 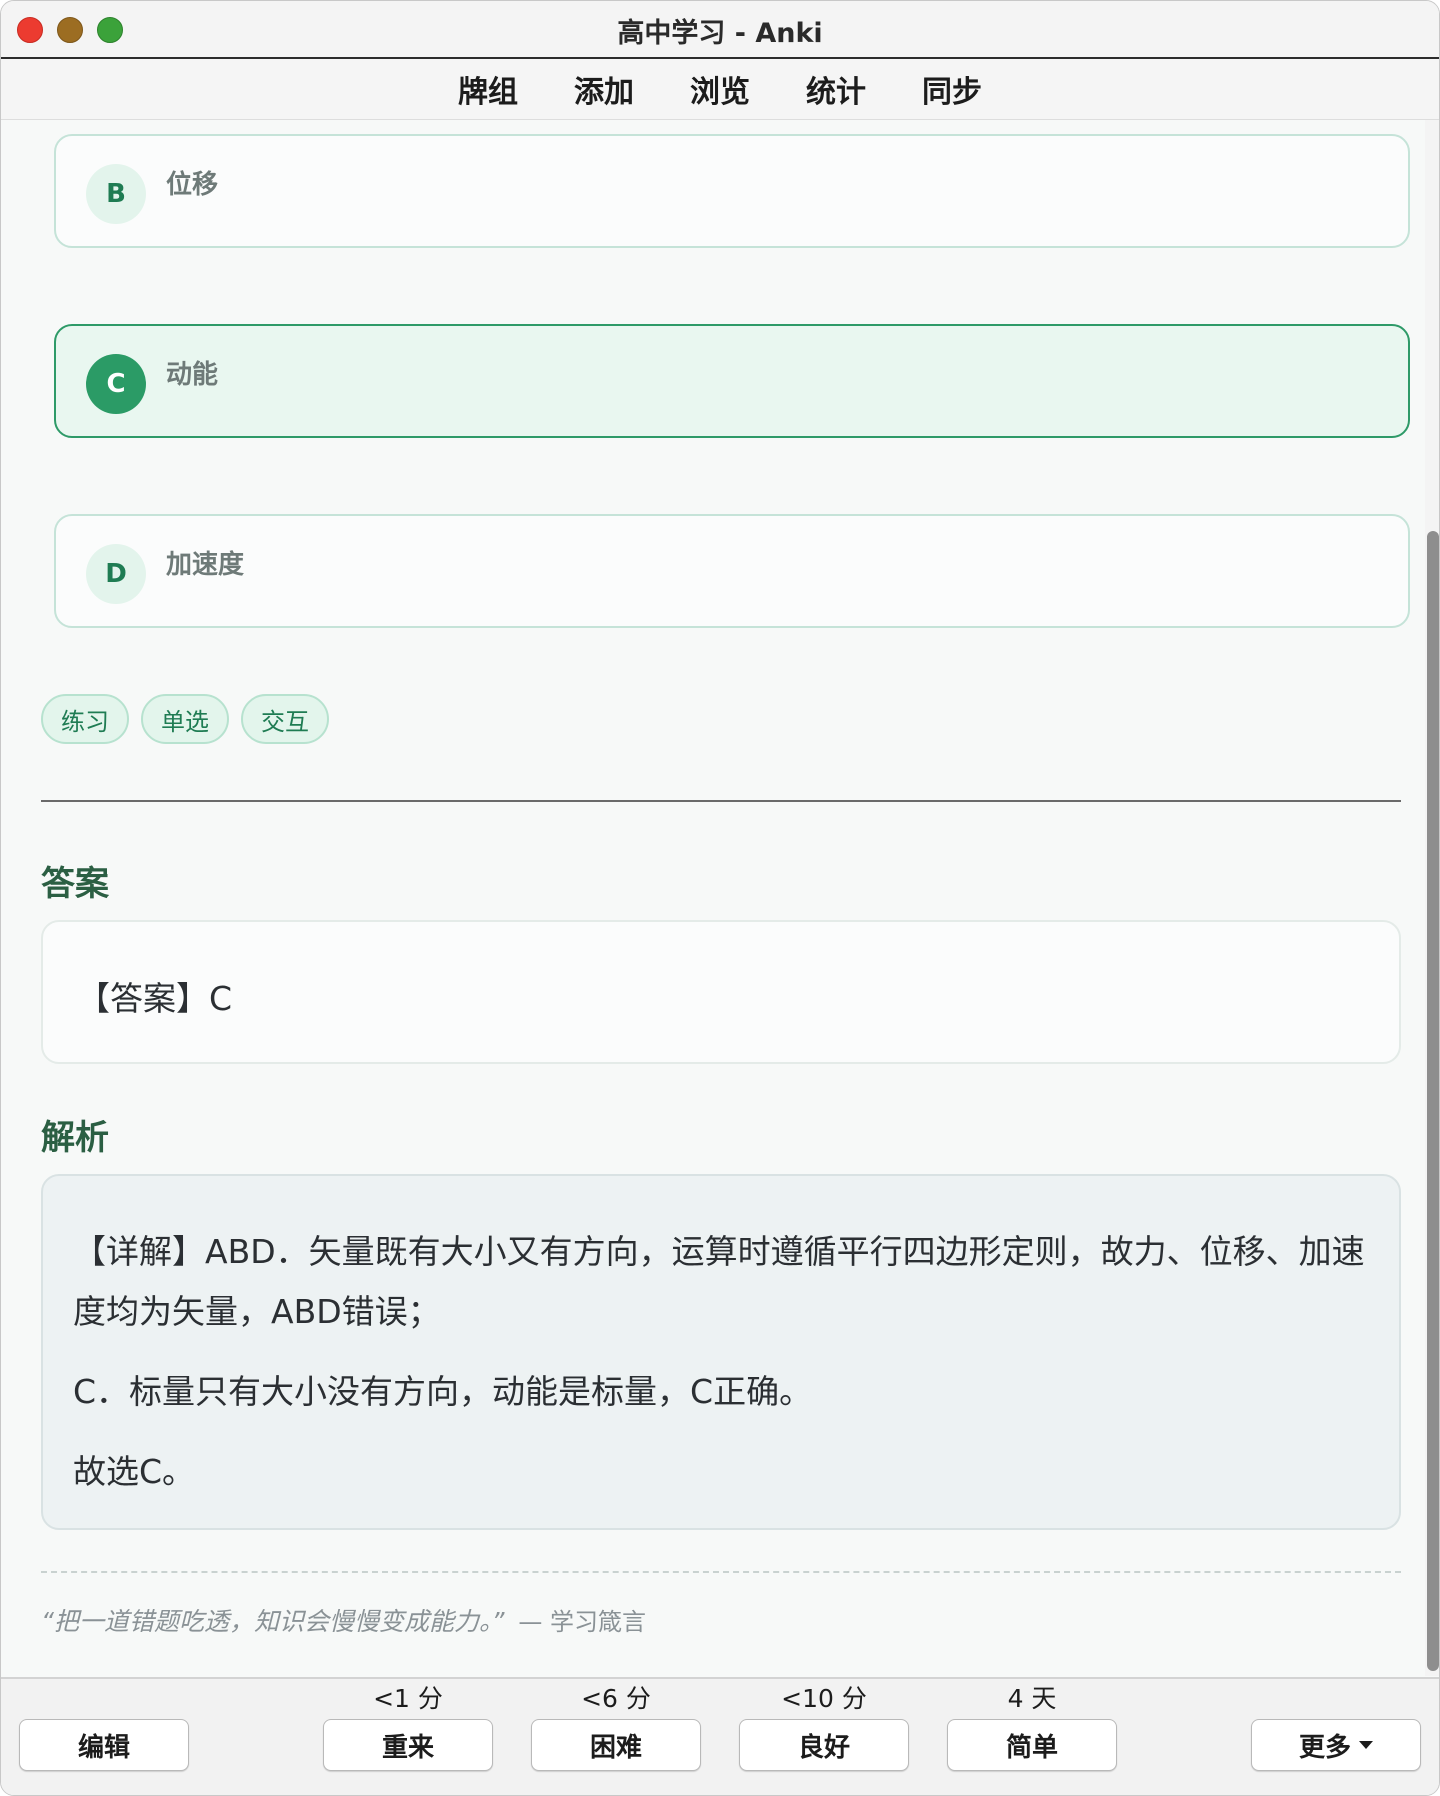 I want to click on again-interval: <1 分, so click(x=408, y=1698).